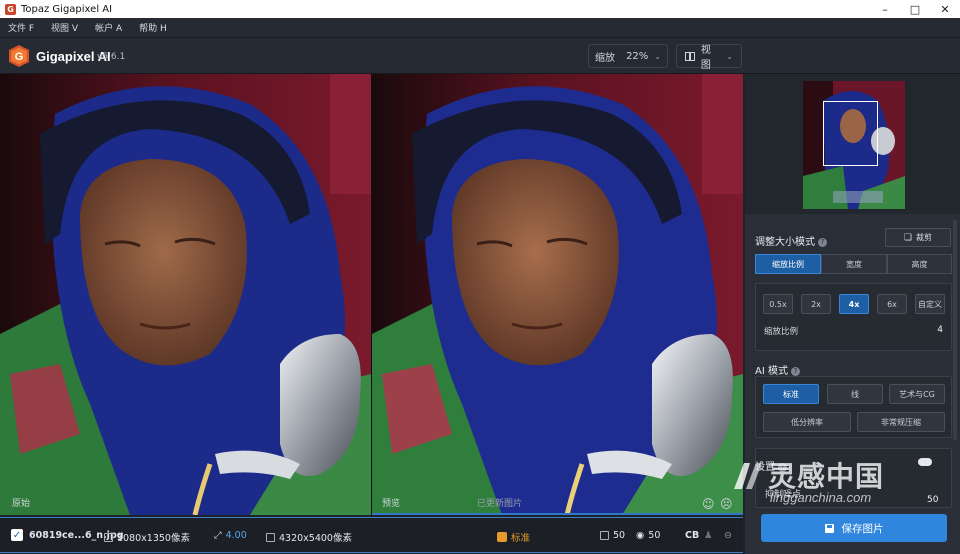  What do you see at coordinates (480, 56) in the screenshot?
I see `app-header: G Gigapixel AI v5.6.1 缩放 22% ⌄ 视图 ⌄` at bounding box center [480, 56].